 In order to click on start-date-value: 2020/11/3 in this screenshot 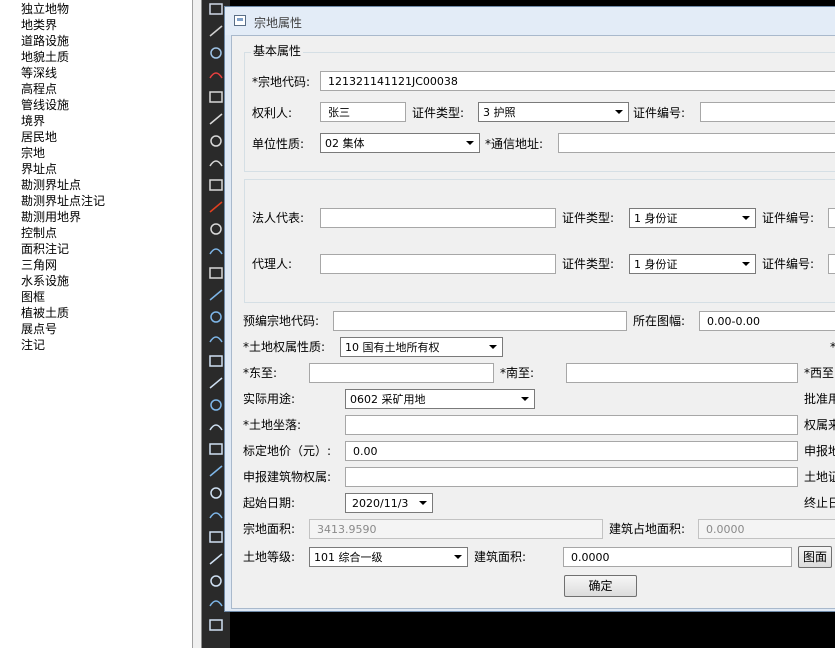, I will do `click(380, 503)`.